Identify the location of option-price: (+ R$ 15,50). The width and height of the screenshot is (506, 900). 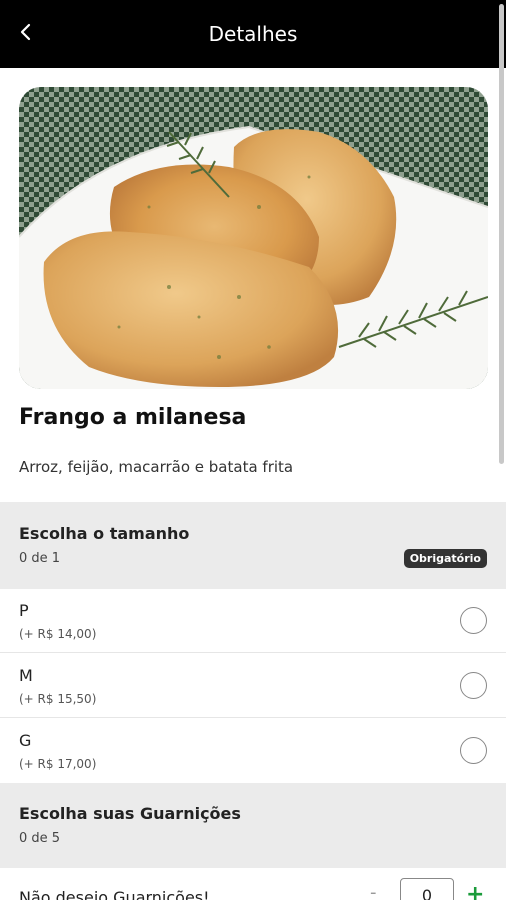
(58, 699).